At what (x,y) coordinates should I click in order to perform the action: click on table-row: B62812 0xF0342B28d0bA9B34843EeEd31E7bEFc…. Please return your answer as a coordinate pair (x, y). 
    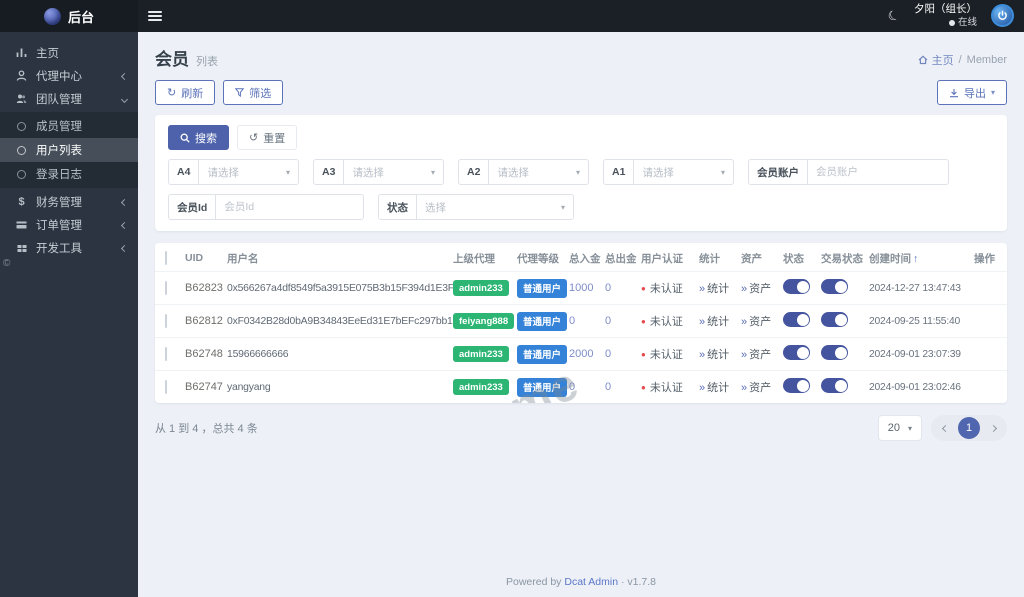
    Looking at the image, I should click on (581, 320).